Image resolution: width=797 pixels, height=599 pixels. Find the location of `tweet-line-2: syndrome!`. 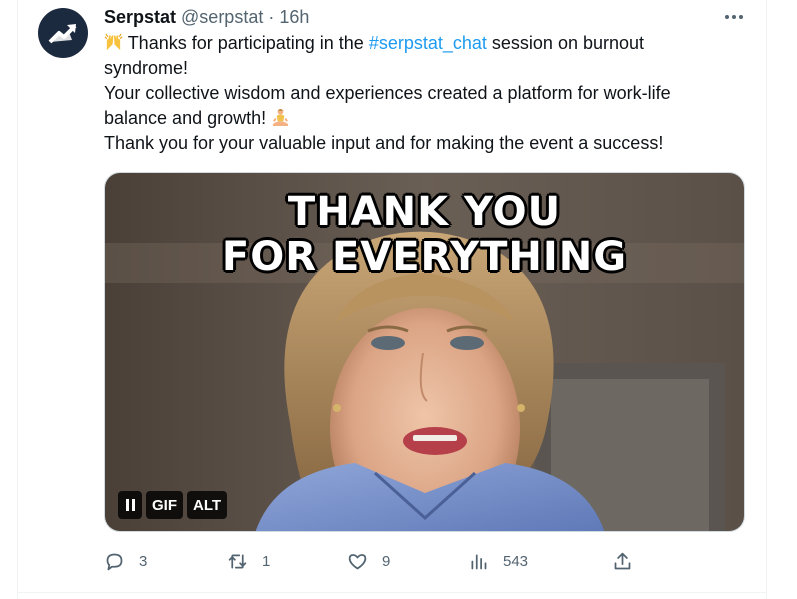

tweet-line-2: syndrome! is located at coordinates (146, 68).